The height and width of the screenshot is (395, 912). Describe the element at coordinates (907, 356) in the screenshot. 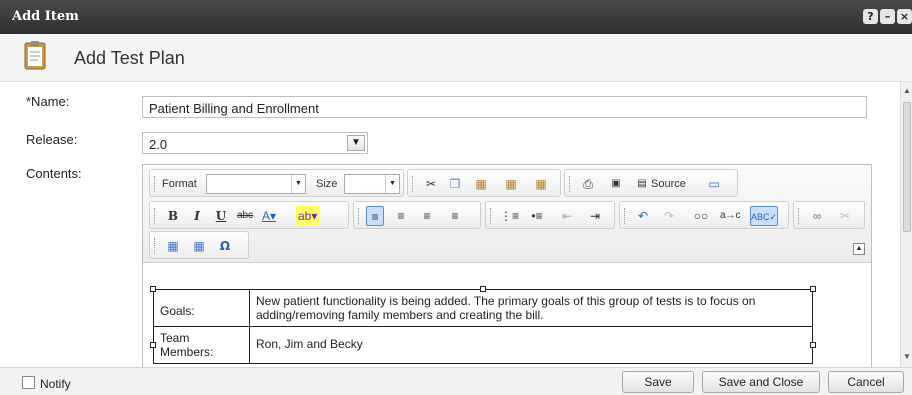

I see `scroll-down-icon: ▼` at that location.